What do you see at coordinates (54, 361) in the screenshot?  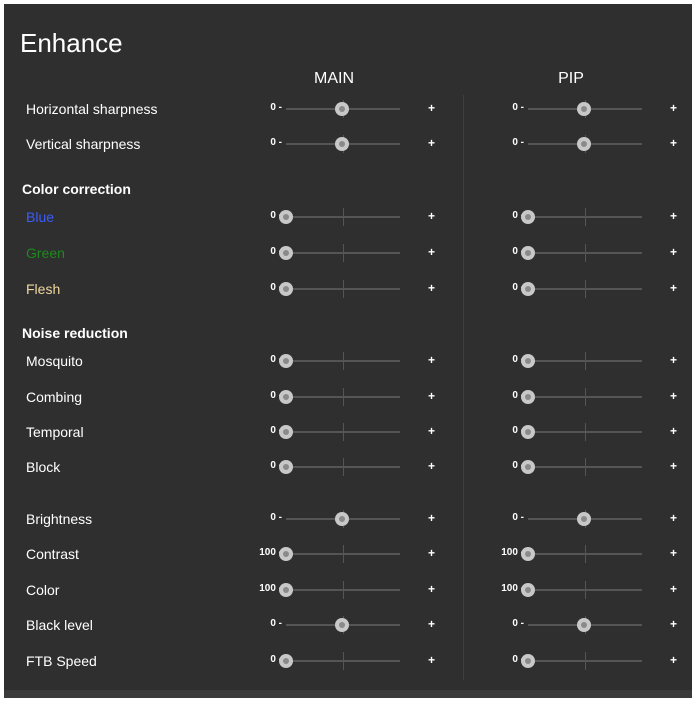 I see `label-mosquito: Mosquito` at bounding box center [54, 361].